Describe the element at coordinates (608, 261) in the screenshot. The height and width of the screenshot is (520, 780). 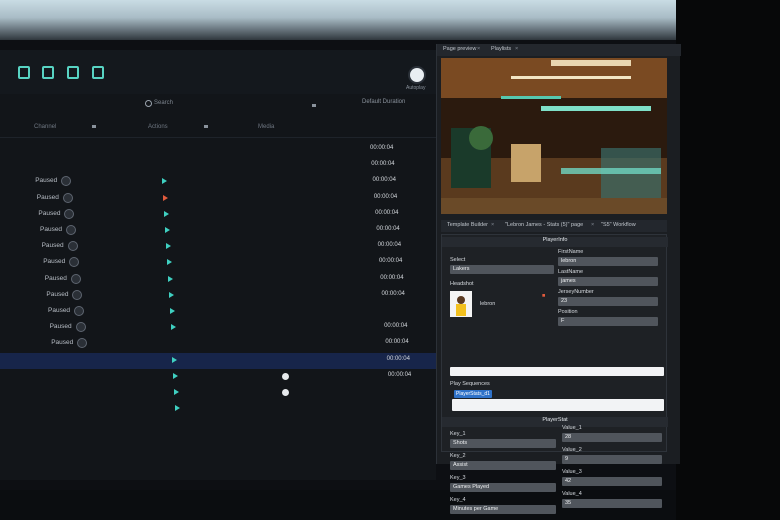
I see `firstname-field: lebron` at that location.